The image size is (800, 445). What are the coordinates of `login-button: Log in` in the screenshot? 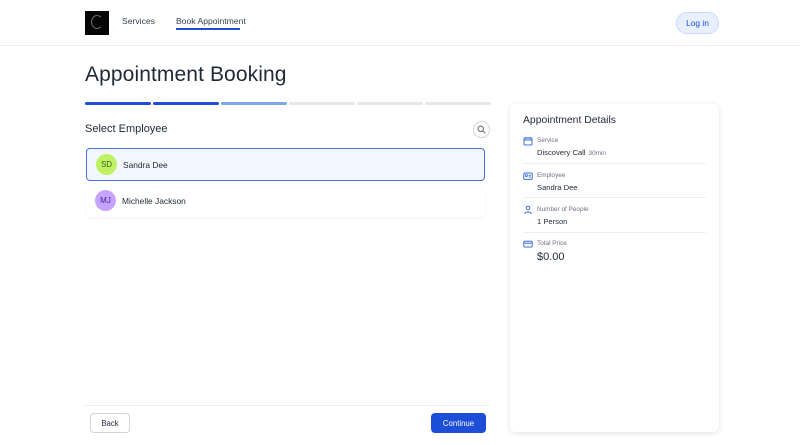 It's located at (697, 23).